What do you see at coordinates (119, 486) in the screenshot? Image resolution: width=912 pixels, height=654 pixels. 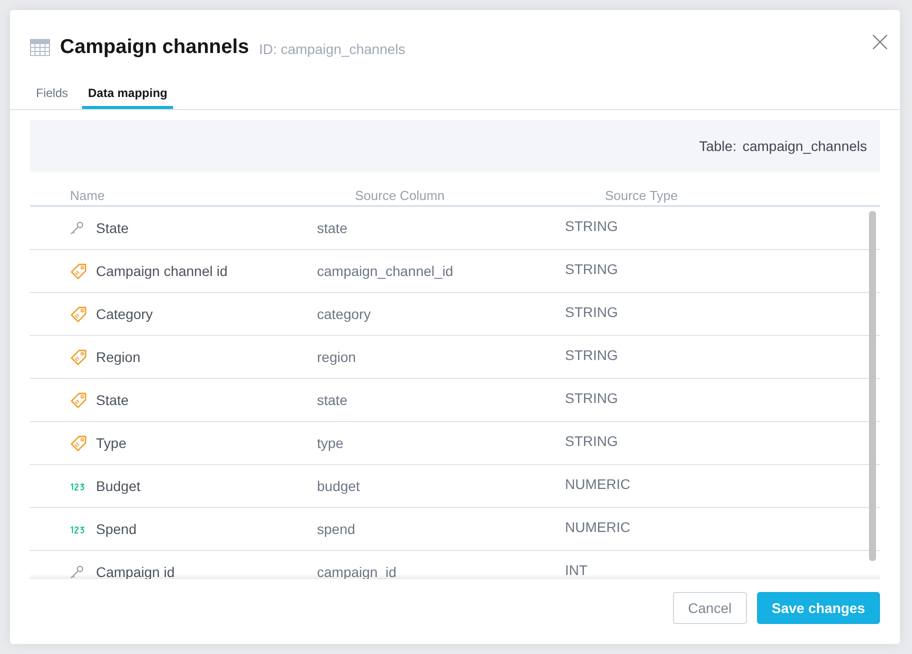 I see `field-name: Budget` at bounding box center [119, 486].